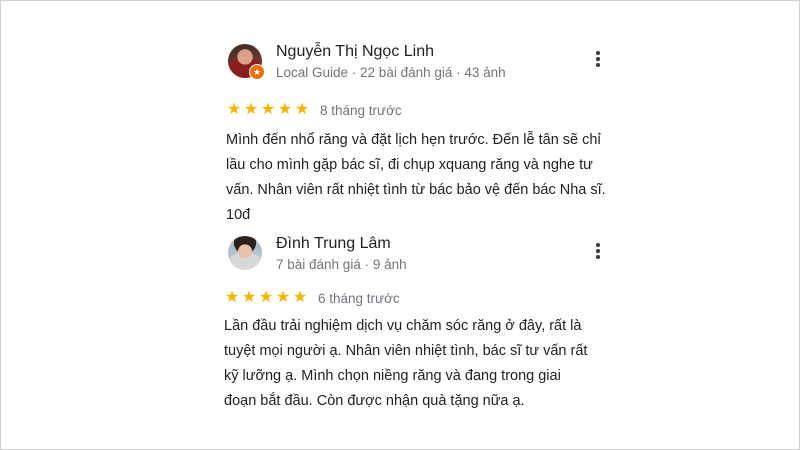 Image resolution: width=800 pixels, height=450 pixels. What do you see at coordinates (355, 52) in the screenshot?
I see `reviewer-name: Nguyễn Thị Ngọc Linh` at bounding box center [355, 52].